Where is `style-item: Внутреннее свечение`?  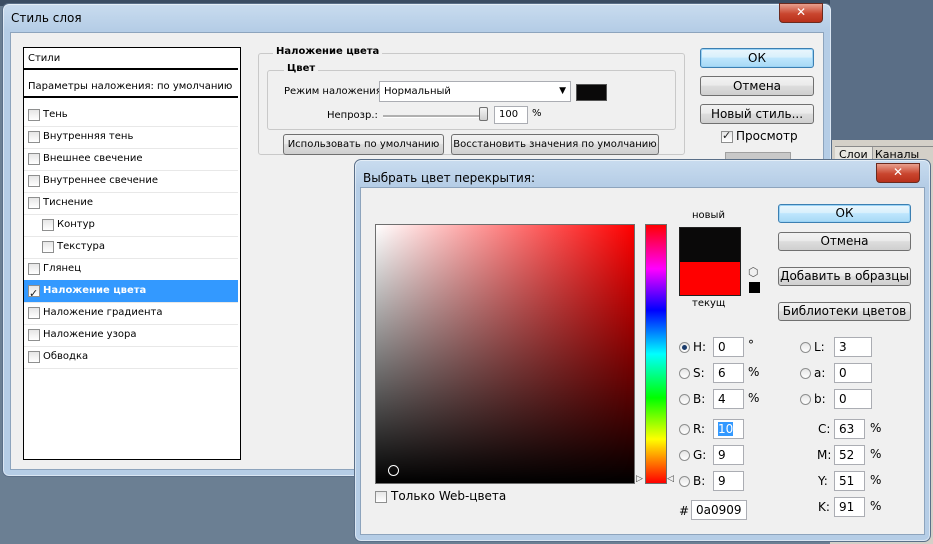 style-item: Внутреннее свечение is located at coordinates (131, 181).